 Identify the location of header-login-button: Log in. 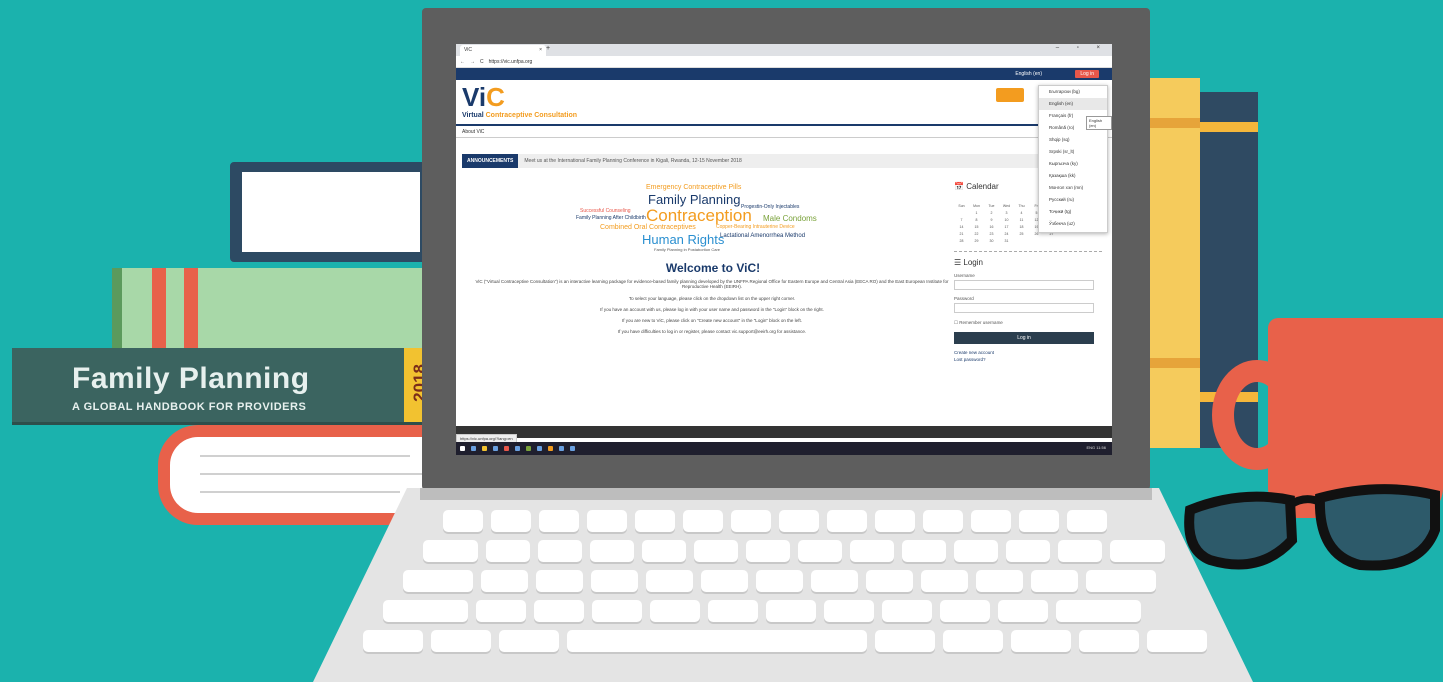
(1087, 74).